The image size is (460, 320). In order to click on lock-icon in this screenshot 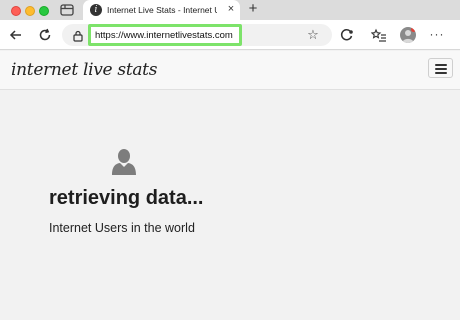, I will do `click(78, 35)`.